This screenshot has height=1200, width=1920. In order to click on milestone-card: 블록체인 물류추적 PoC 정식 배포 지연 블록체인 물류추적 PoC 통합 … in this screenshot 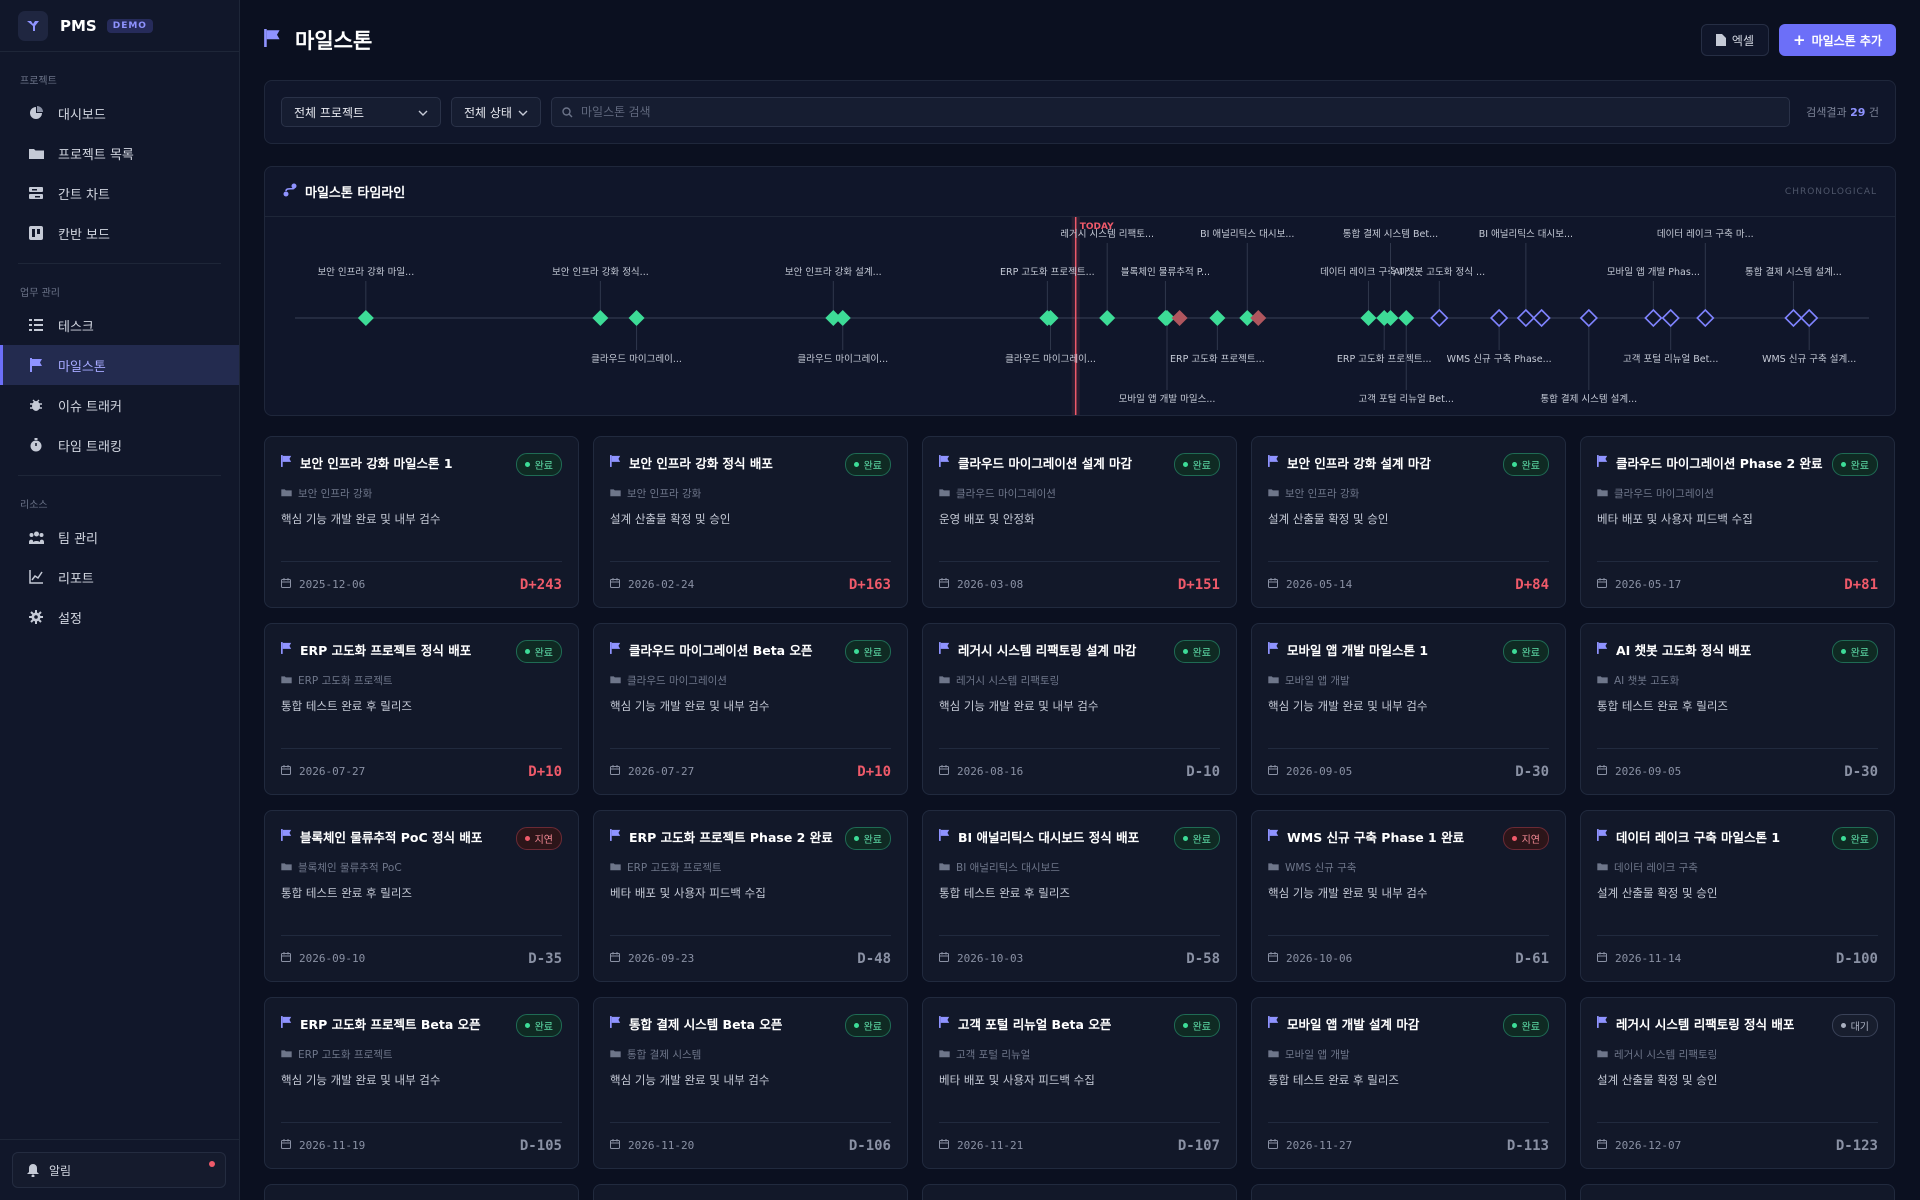, I will do `click(421, 896)`.